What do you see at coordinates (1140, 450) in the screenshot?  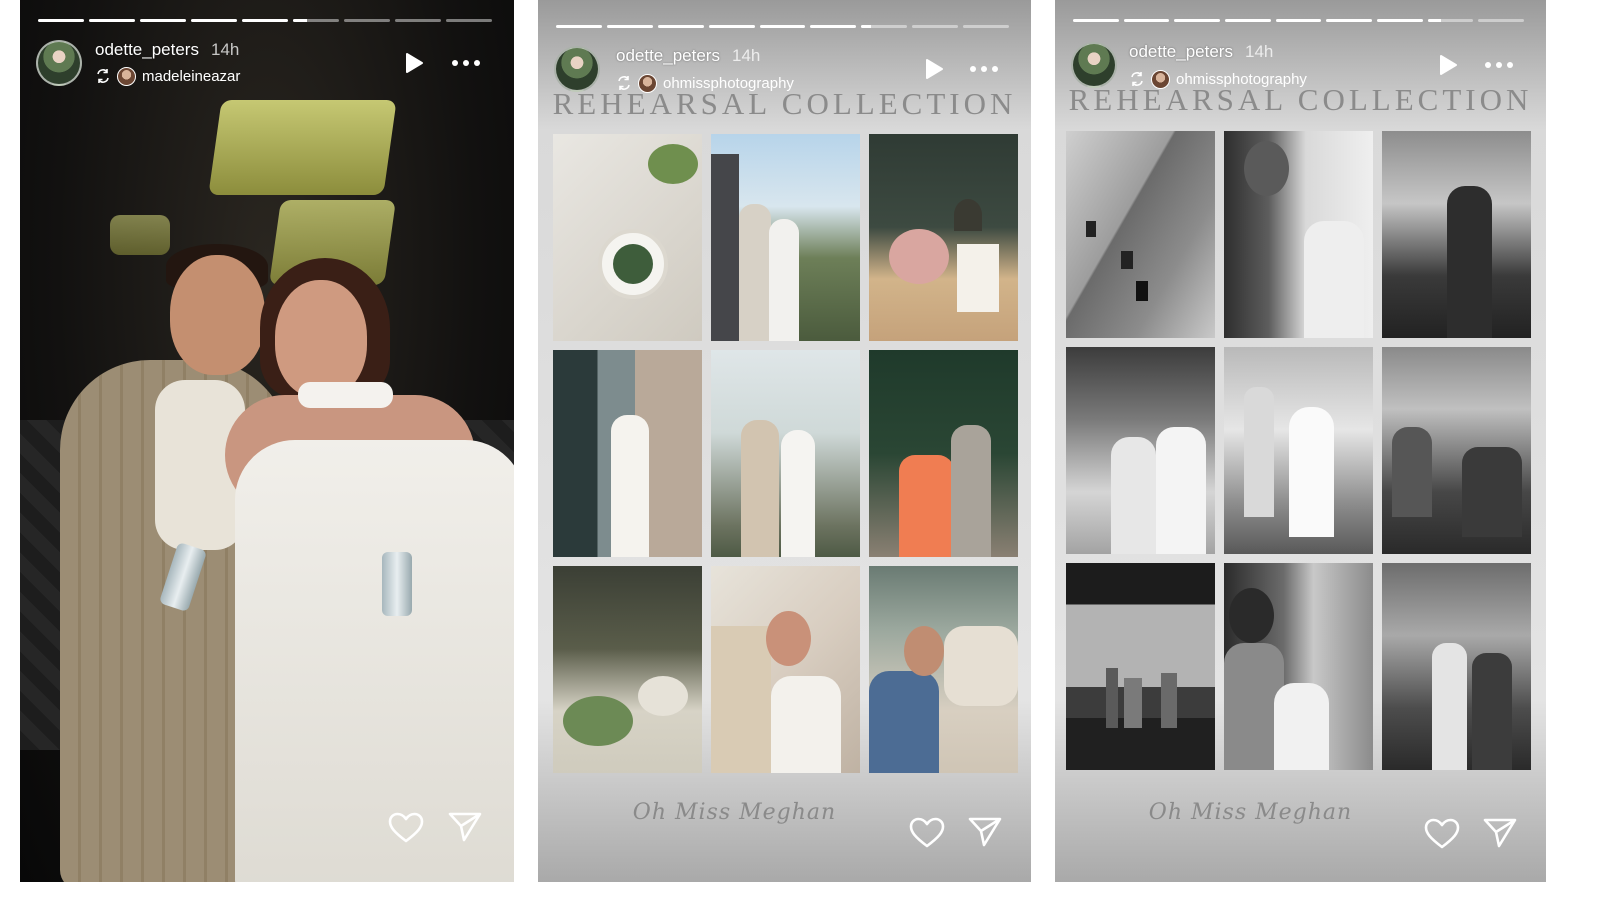 I see `photo-bride-guests-bw` at bounding box center [1140, 450].